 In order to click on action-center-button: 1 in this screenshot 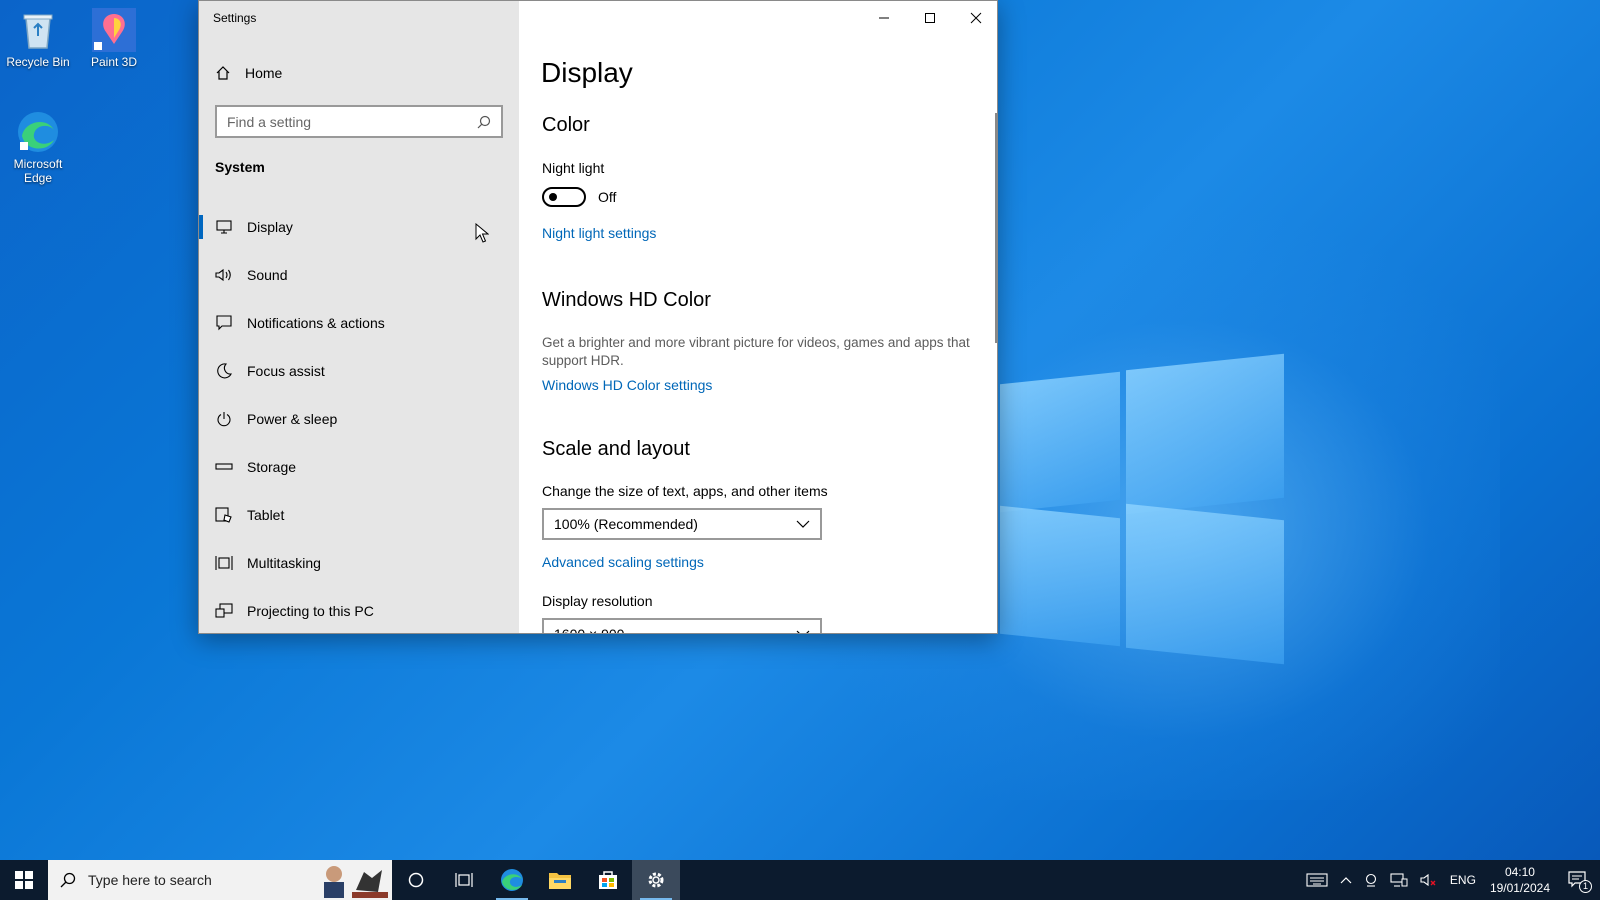, I will do `click(1580, 882)`.